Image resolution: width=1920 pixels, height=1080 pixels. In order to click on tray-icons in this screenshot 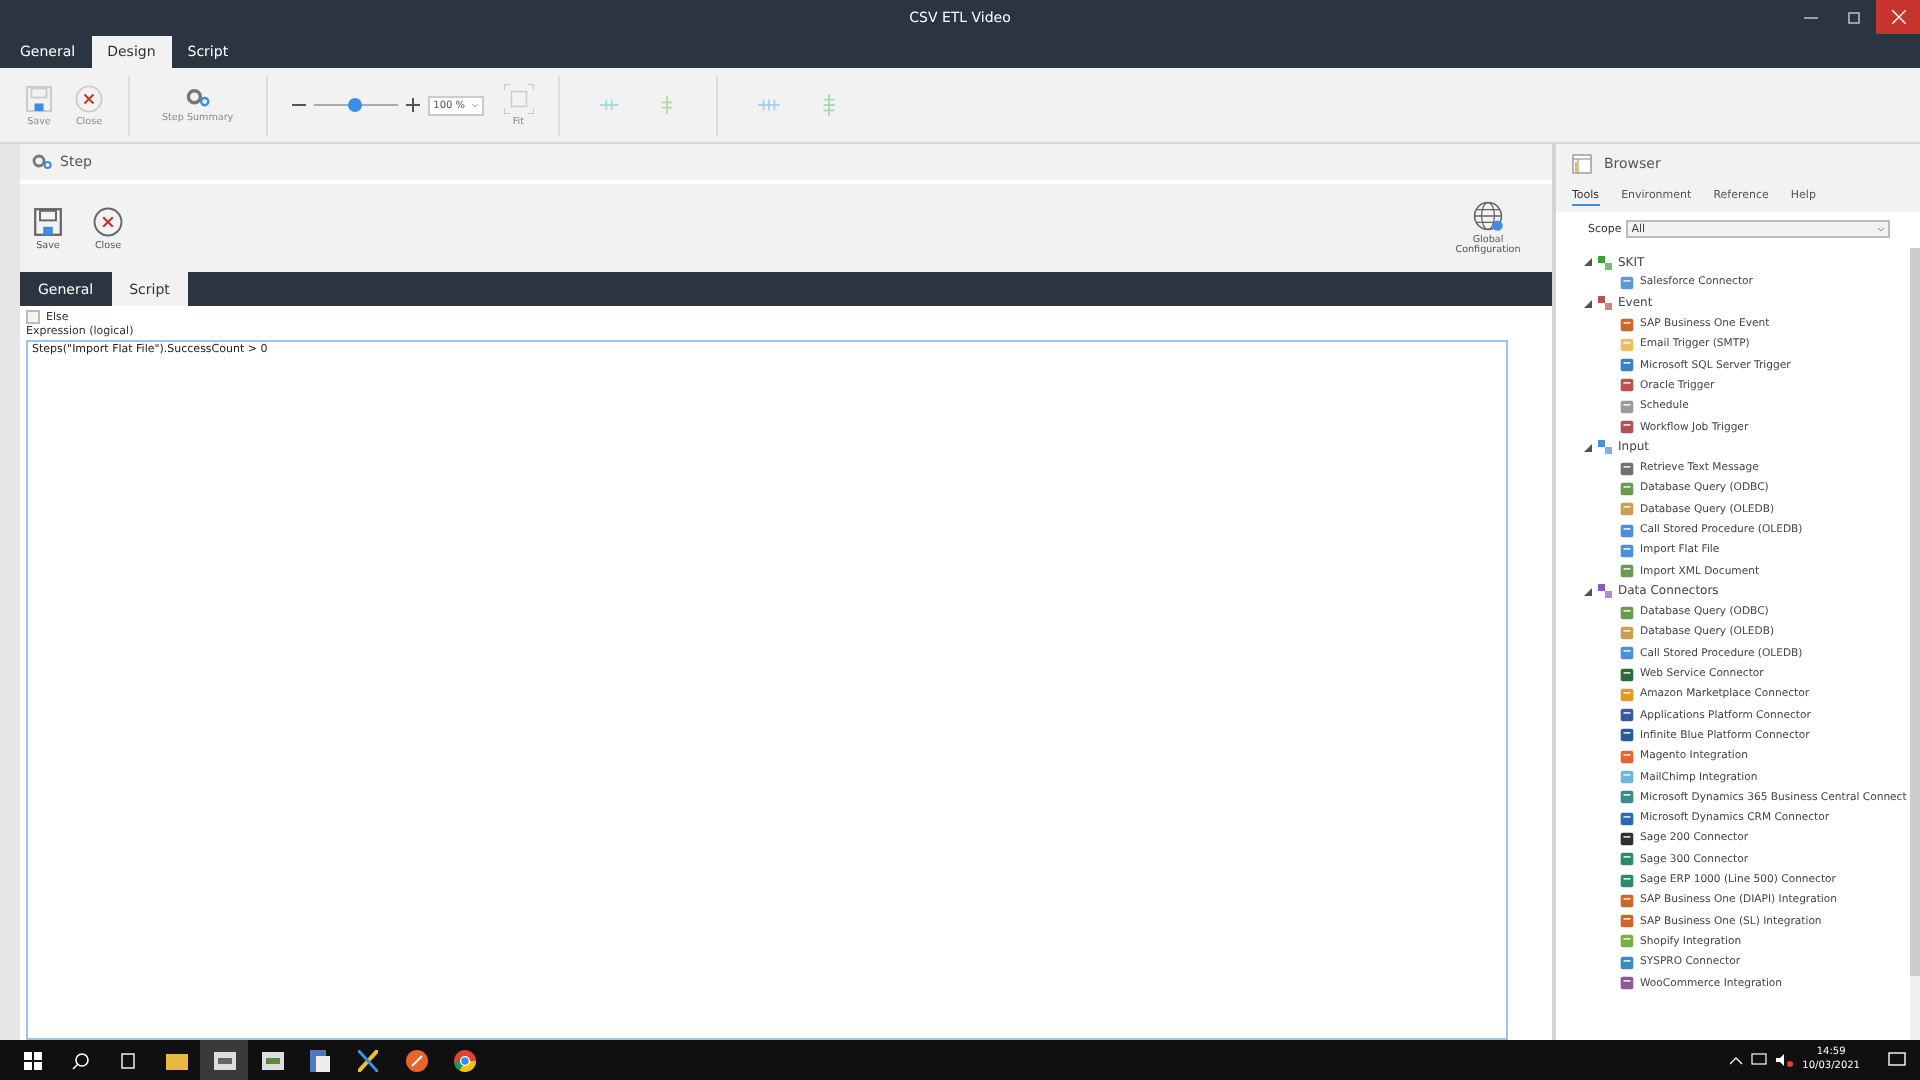, I will do `click(1762, 1060)`.